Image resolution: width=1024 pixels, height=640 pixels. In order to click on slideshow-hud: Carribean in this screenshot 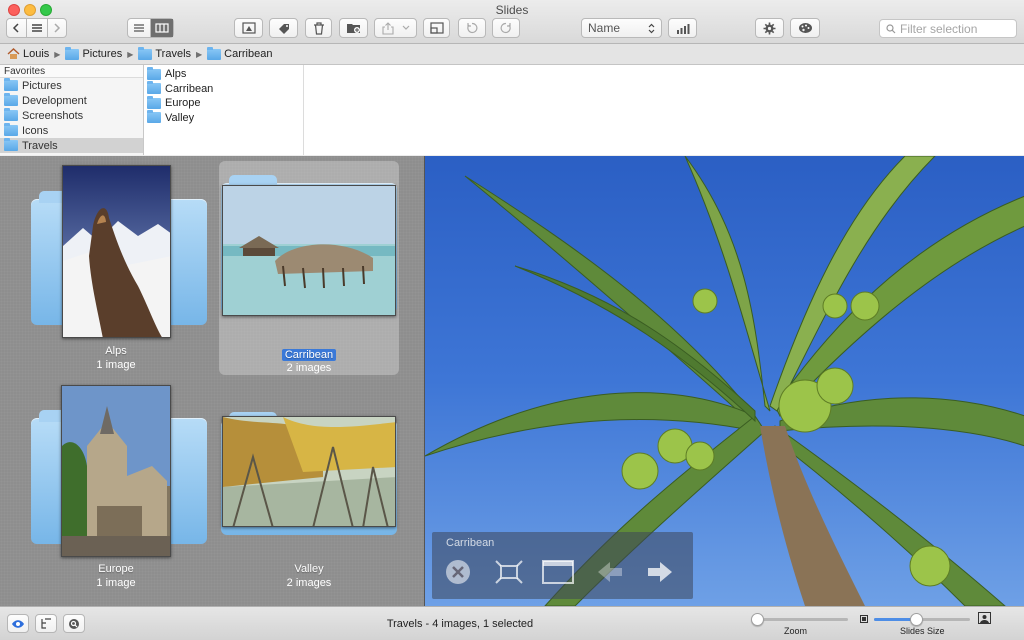, I will do `click(562, 565)`.